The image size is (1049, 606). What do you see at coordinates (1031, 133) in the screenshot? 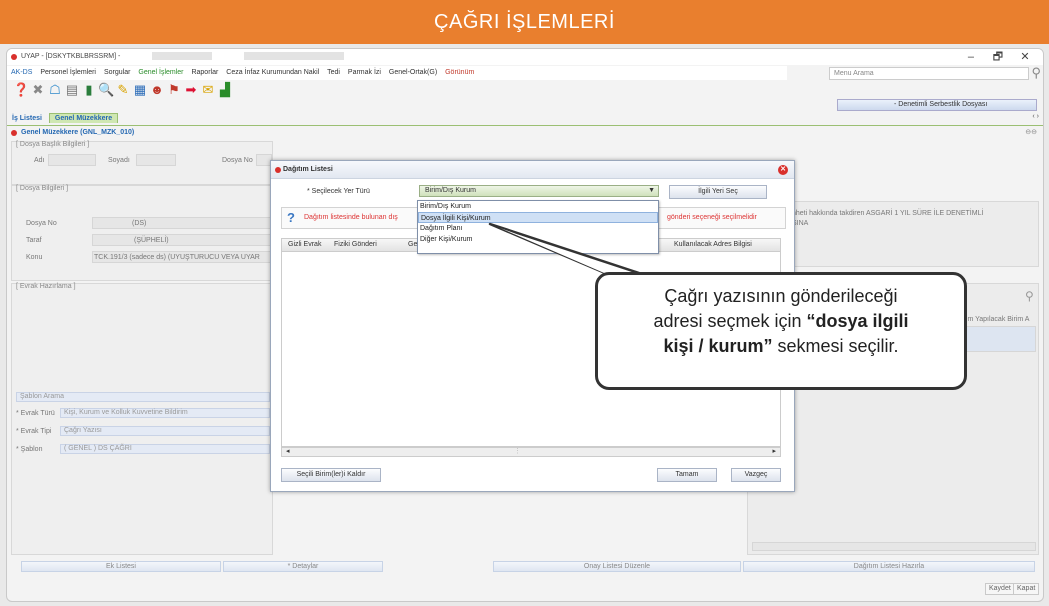
I see `form-controls: ⊖⊖` at bounding box center [1031, 133].